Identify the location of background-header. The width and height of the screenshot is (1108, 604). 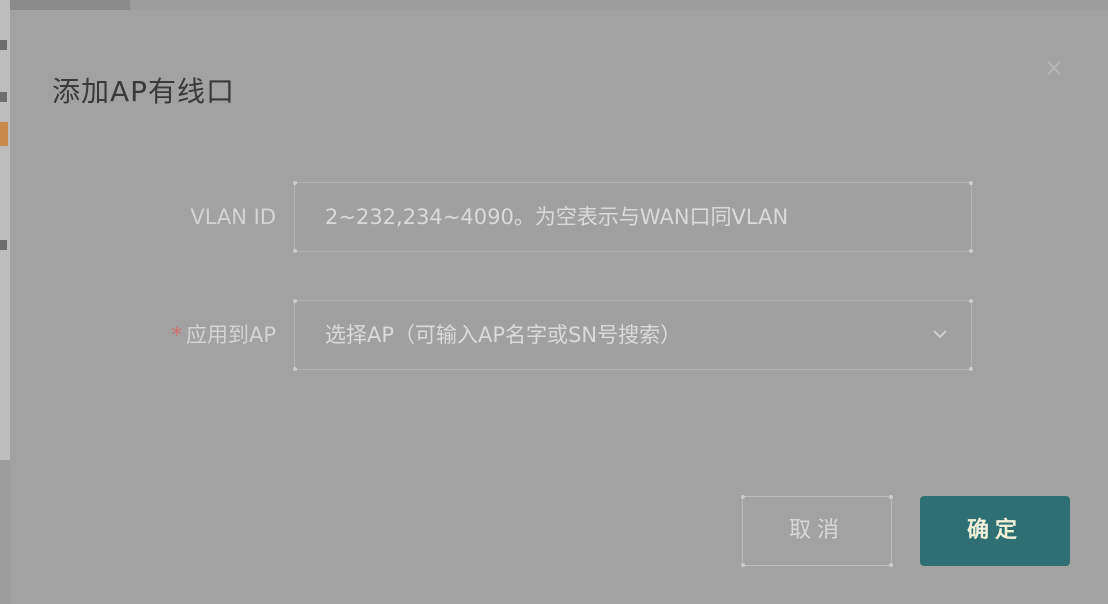
(65, 5).